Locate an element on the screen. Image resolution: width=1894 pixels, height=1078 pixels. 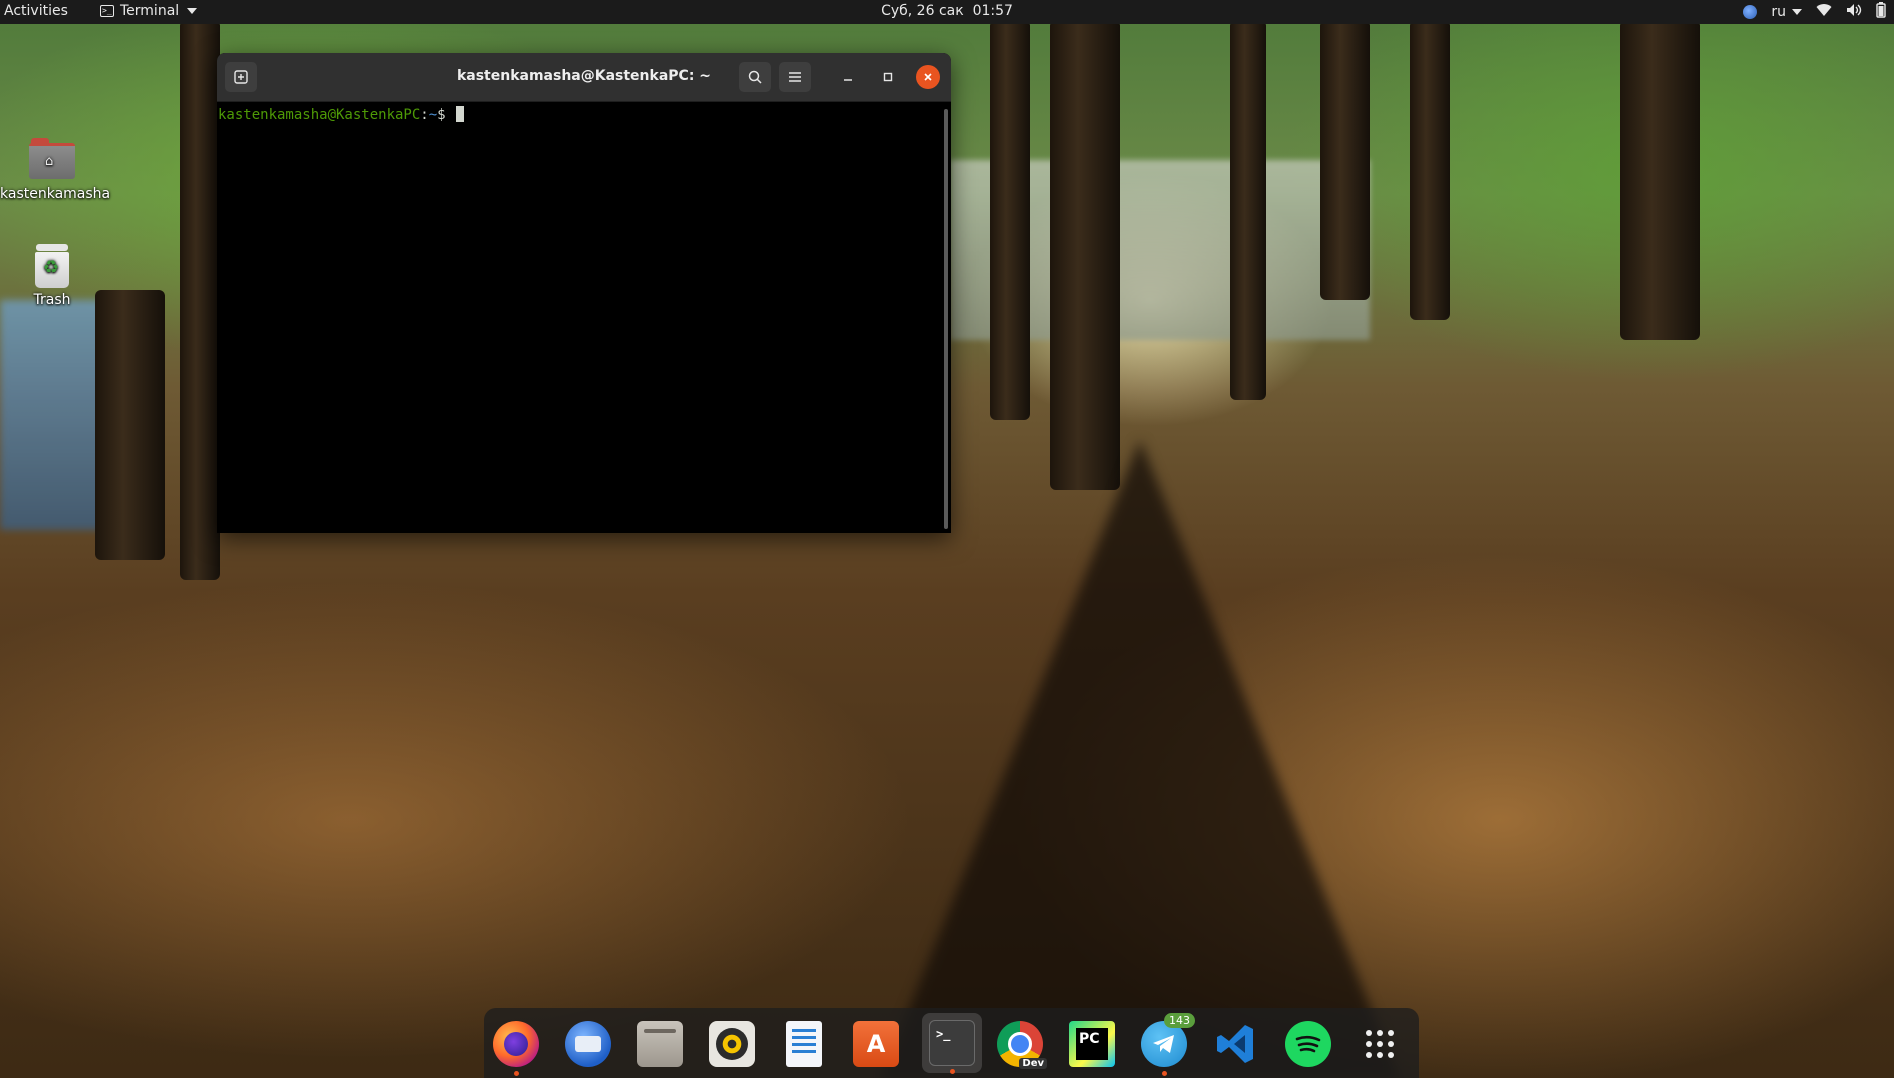
writer-icon is located at coordinates (804, 1044).